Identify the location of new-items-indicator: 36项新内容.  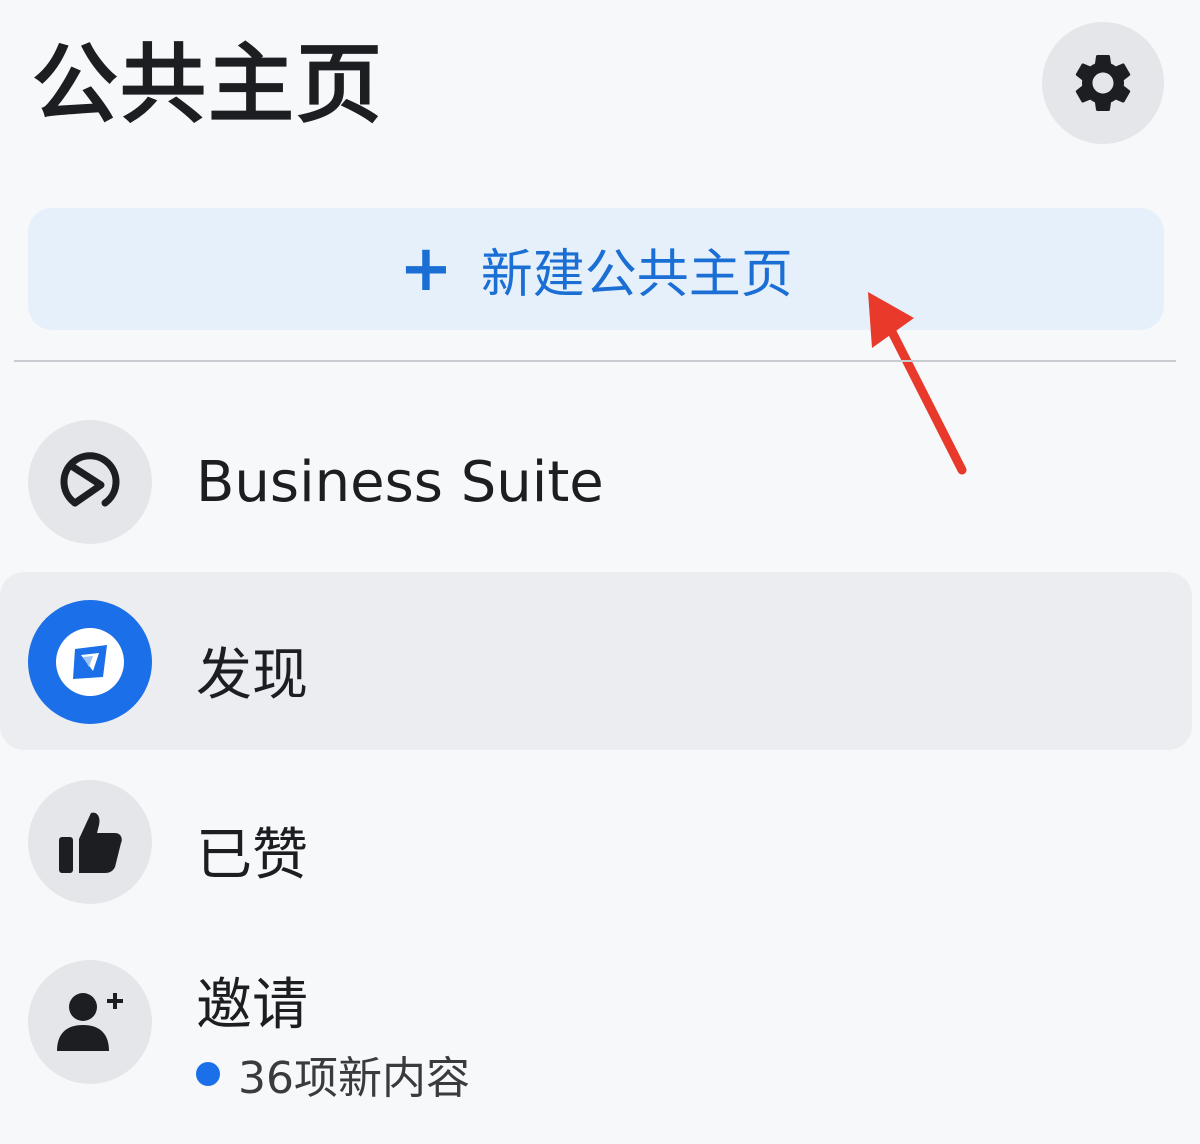
(333, 1074).